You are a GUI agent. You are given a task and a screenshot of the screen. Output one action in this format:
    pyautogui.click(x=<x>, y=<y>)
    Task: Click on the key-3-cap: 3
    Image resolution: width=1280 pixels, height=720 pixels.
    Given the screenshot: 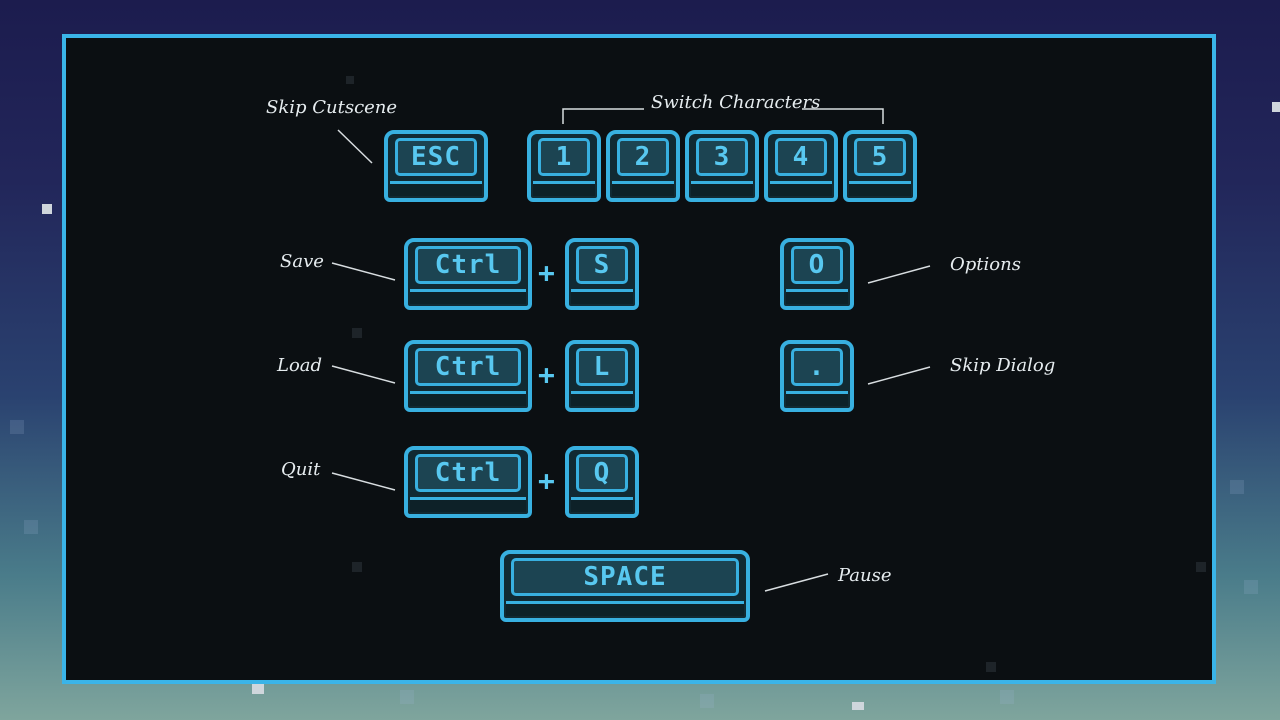 What is the action you would take?
    pyautogui.click(x=722, y=157)
    